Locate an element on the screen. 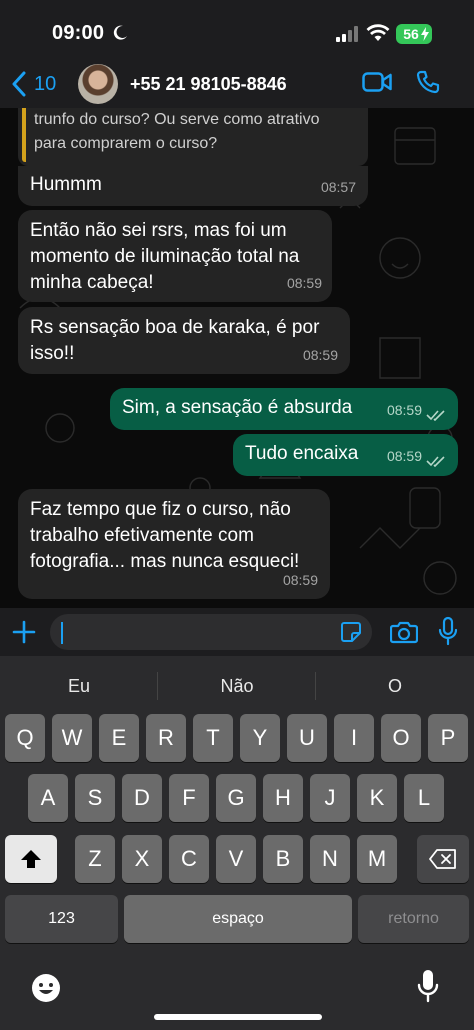 The width and height of the screenshot is (474, 1030). key-h: H is located at coordinates (283, 798).